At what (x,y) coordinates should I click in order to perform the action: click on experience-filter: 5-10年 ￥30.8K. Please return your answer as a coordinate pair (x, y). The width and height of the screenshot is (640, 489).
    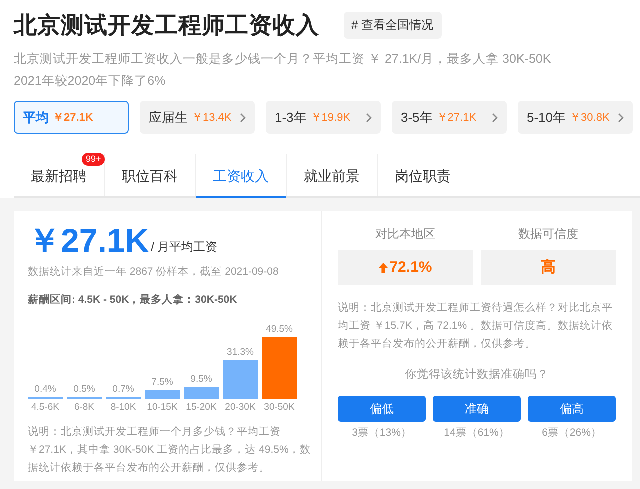
    Looking at the image, I should click on (575, 117).